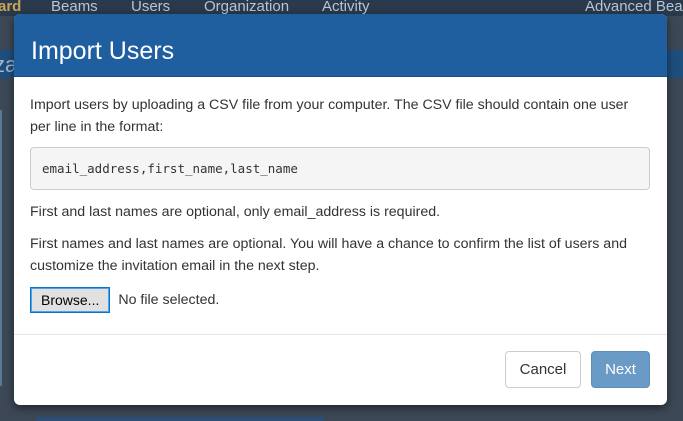  I want to click on cancel-button: Cancel, so click(543, 369).